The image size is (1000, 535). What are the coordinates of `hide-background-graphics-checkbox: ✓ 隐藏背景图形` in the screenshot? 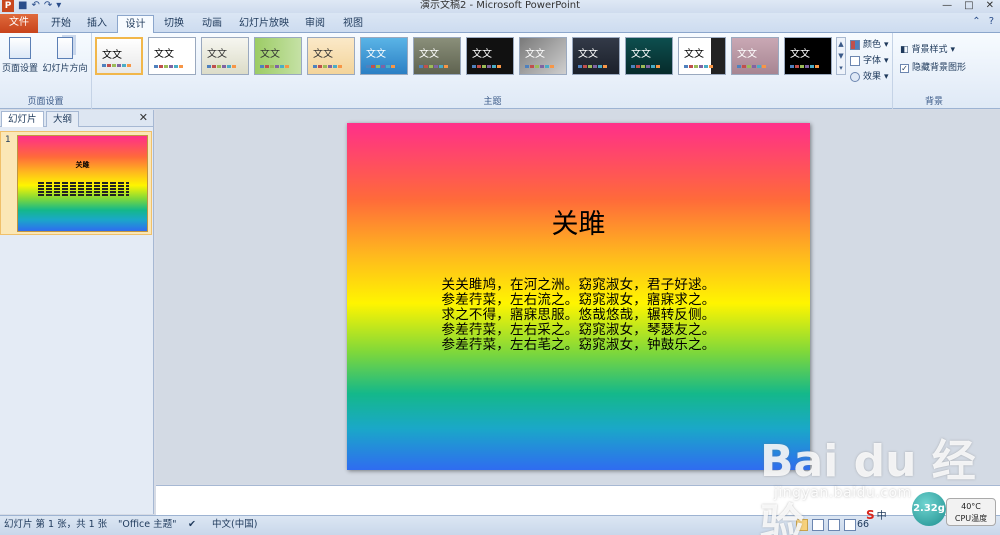 It's located at (933, 68).